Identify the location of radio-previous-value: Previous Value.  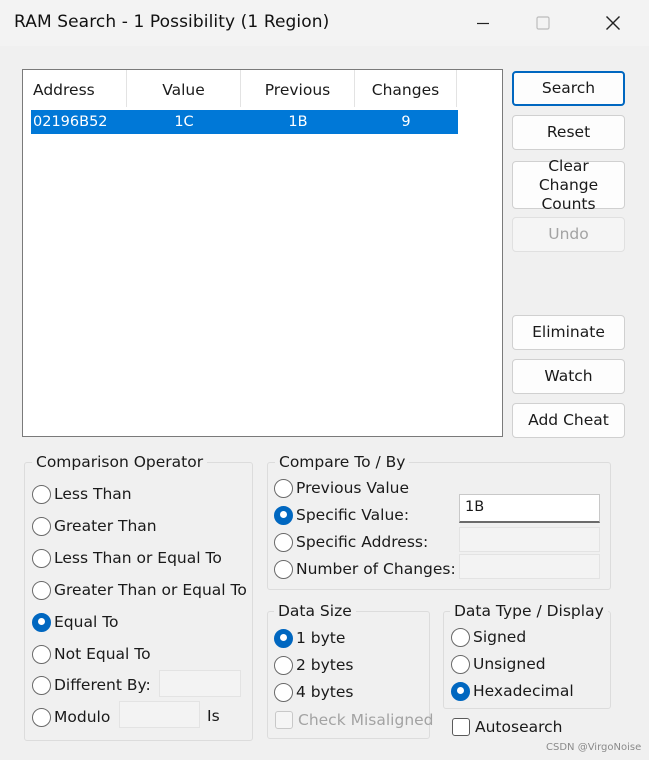
(341, 488).